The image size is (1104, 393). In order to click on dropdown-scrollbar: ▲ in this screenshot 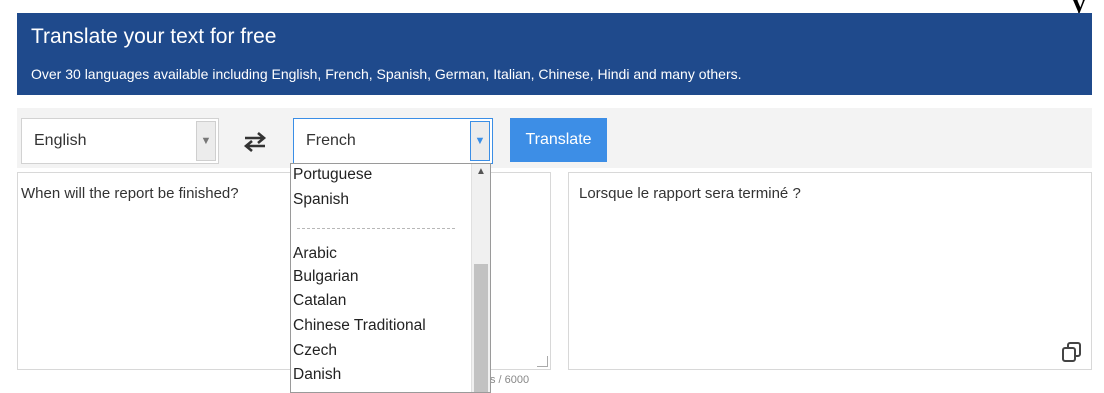, I will do `click(480, 278)`.